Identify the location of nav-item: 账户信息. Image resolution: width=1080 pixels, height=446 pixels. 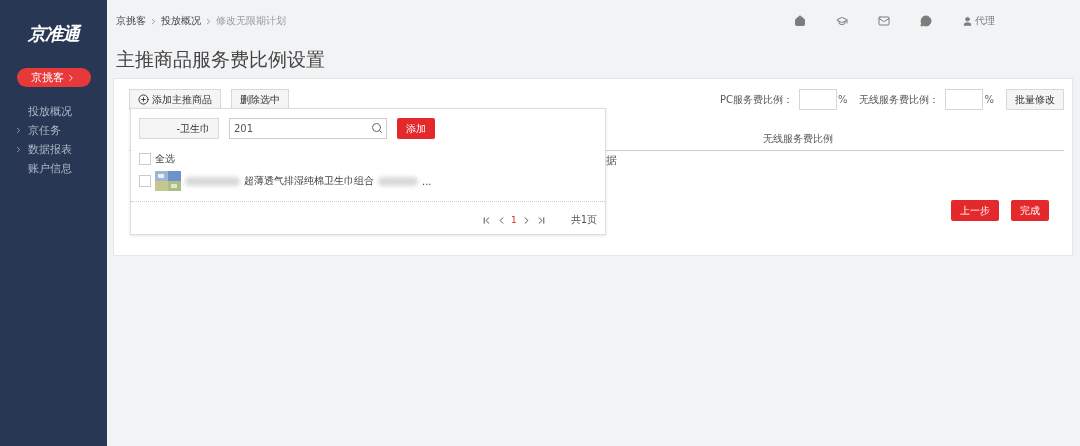
(50, 168).